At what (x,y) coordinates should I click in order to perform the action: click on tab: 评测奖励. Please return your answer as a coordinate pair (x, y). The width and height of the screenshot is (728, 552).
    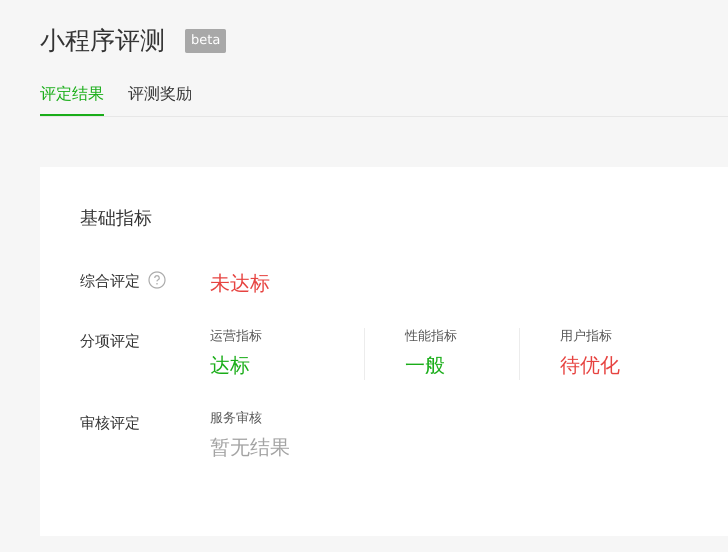
    Looking at the image, I should click on (160, 99).